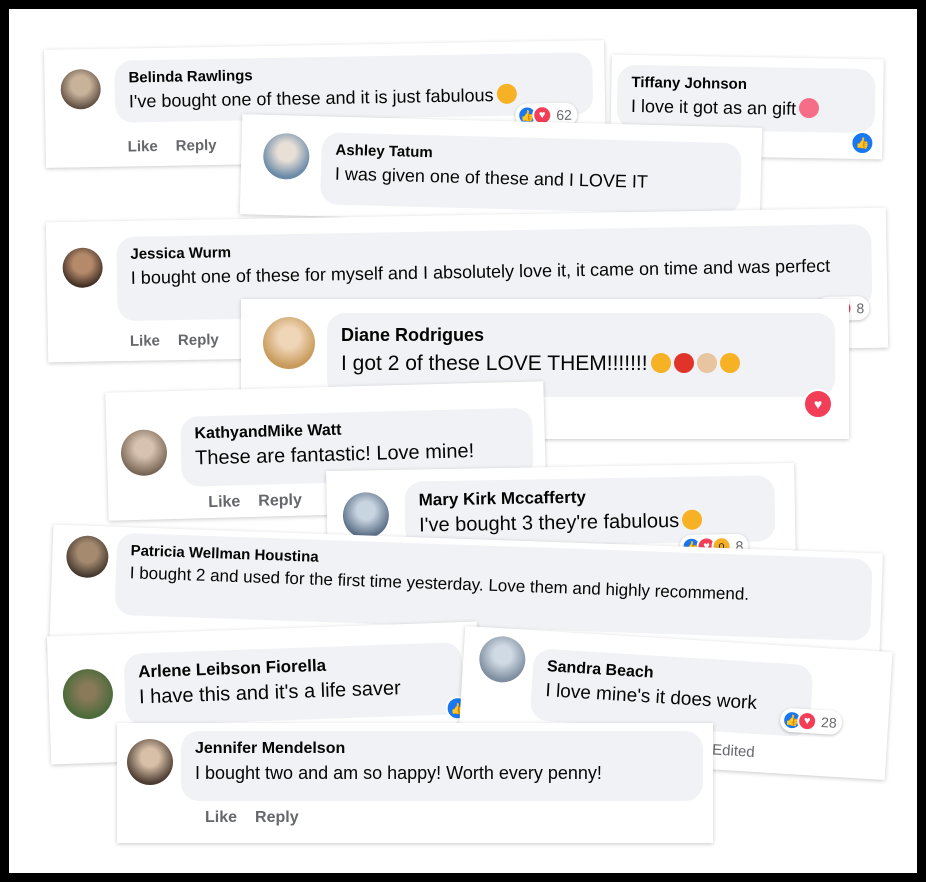  I want to click on comment-text: I love it got as an gift, so click(746, 108).